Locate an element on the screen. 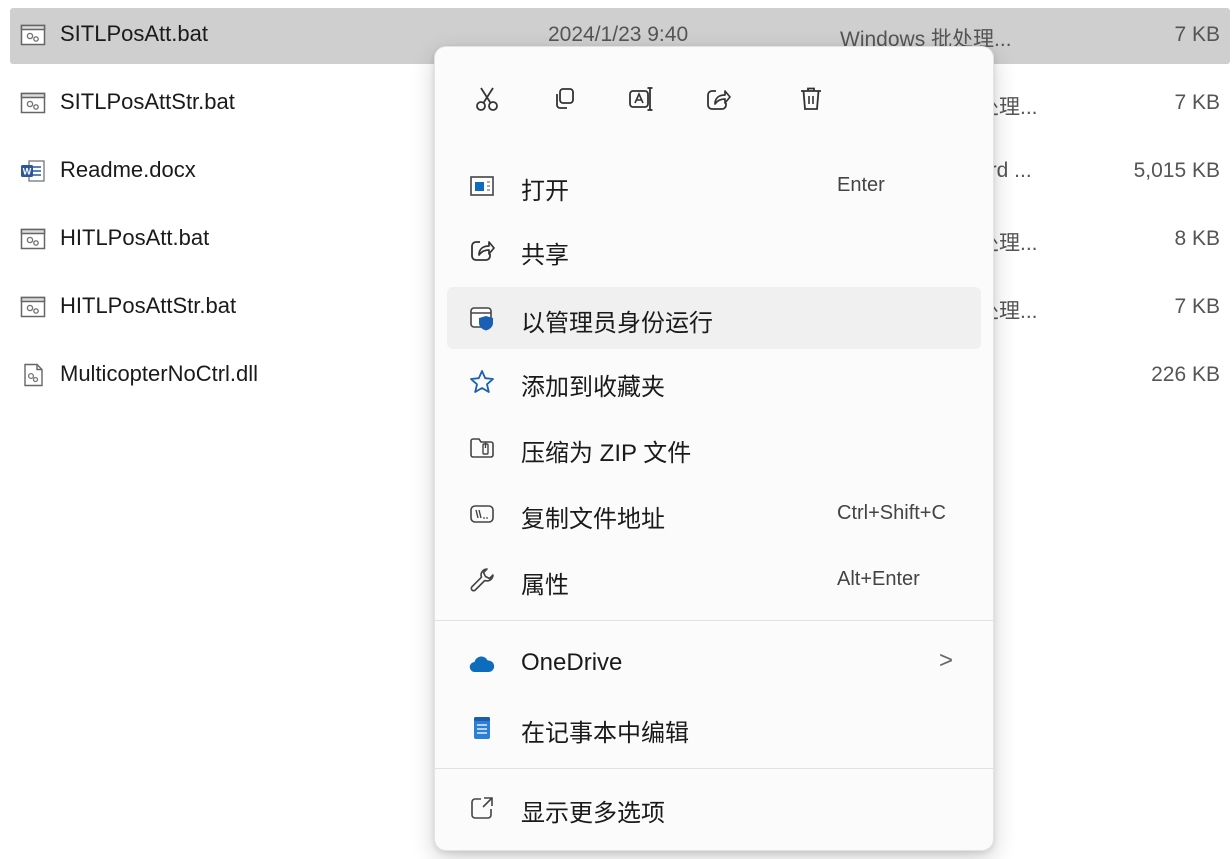 This screenshot has height=859, width=1232. rename-icon is located at coordinates (641, 99).